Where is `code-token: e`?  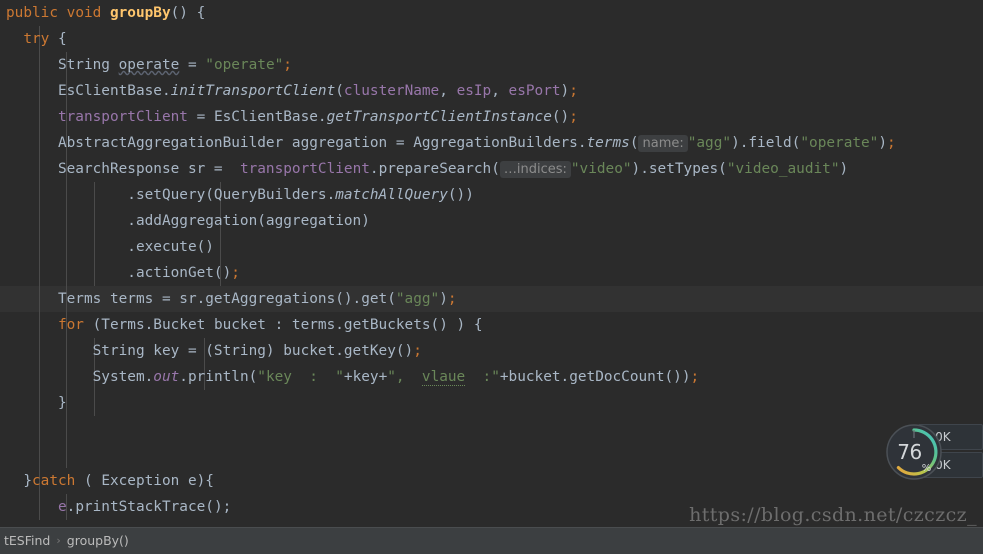 code-token: e is located at coordinates (62, 507).